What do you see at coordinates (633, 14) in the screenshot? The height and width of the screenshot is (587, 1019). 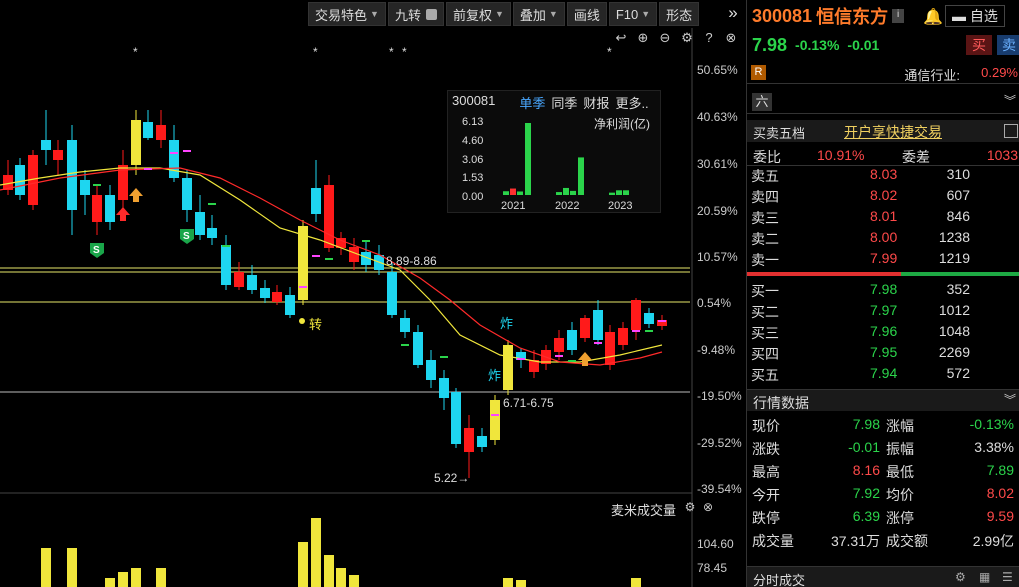 I see `f10-button: F10 ▼` at bounding box center [633, 14].